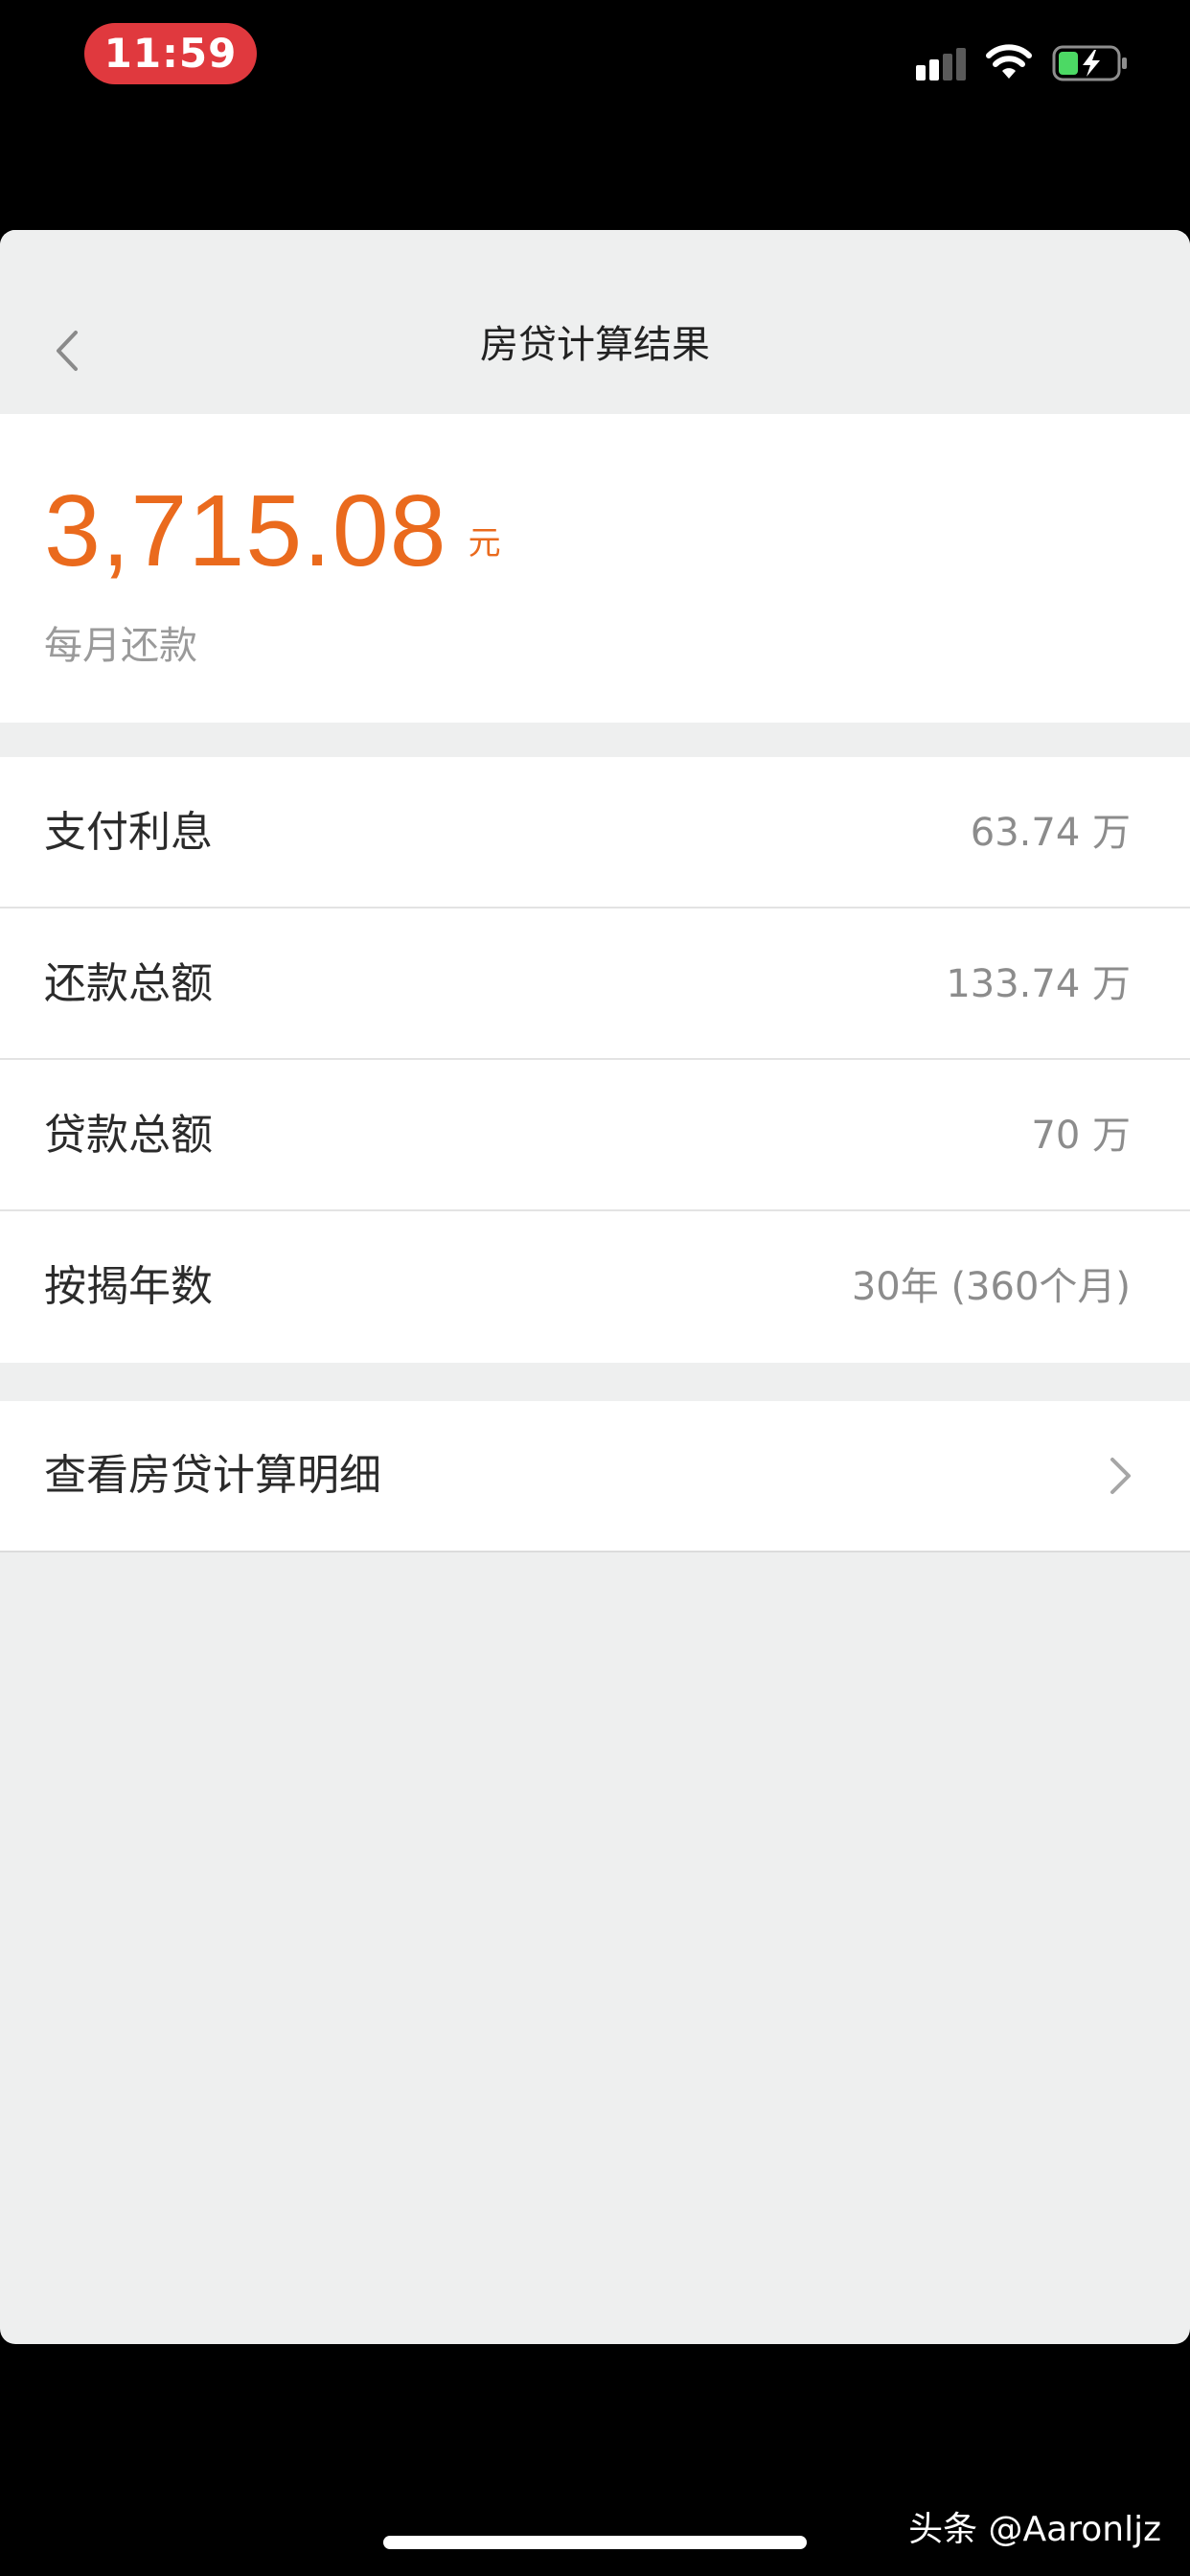  Describe the element at coordinates (128, 1286) in the screenshot. I see `info-label: 按揭年数` at that location.